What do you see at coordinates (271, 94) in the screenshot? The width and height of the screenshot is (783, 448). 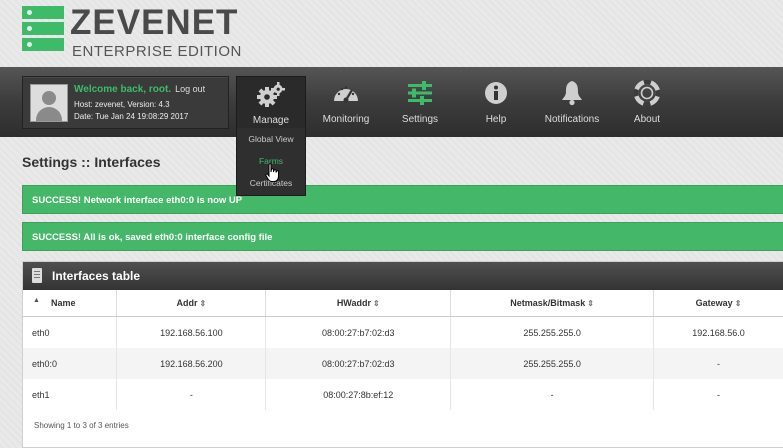 I see `gears-icon` at bounding box center [271, 94].